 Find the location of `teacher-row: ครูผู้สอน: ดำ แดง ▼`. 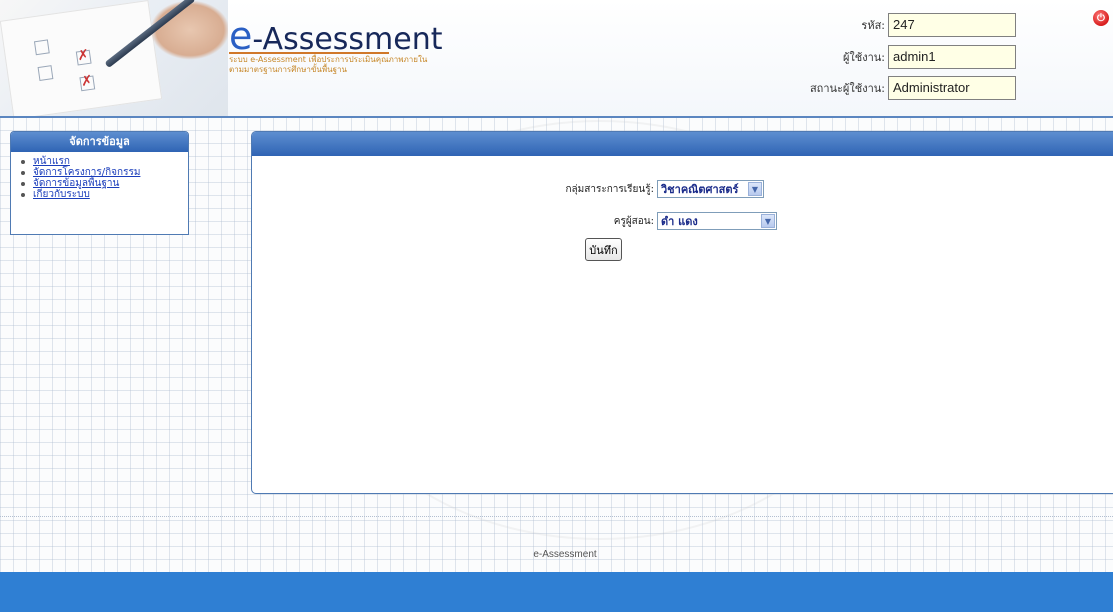

teacher-row: ครูผู้สอน: ดำ แดง ▼ is located at coordinates (659, 221).